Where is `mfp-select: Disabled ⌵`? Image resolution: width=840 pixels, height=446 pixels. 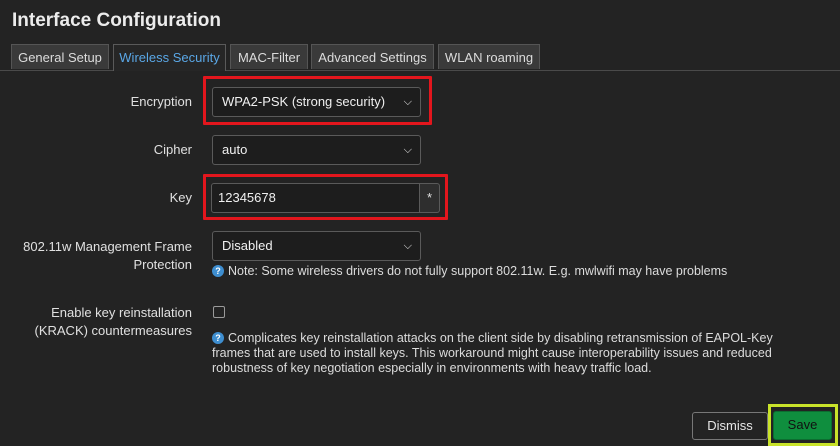
mfp-select: Disabled ⌵ is located at coordinates (316, 246).